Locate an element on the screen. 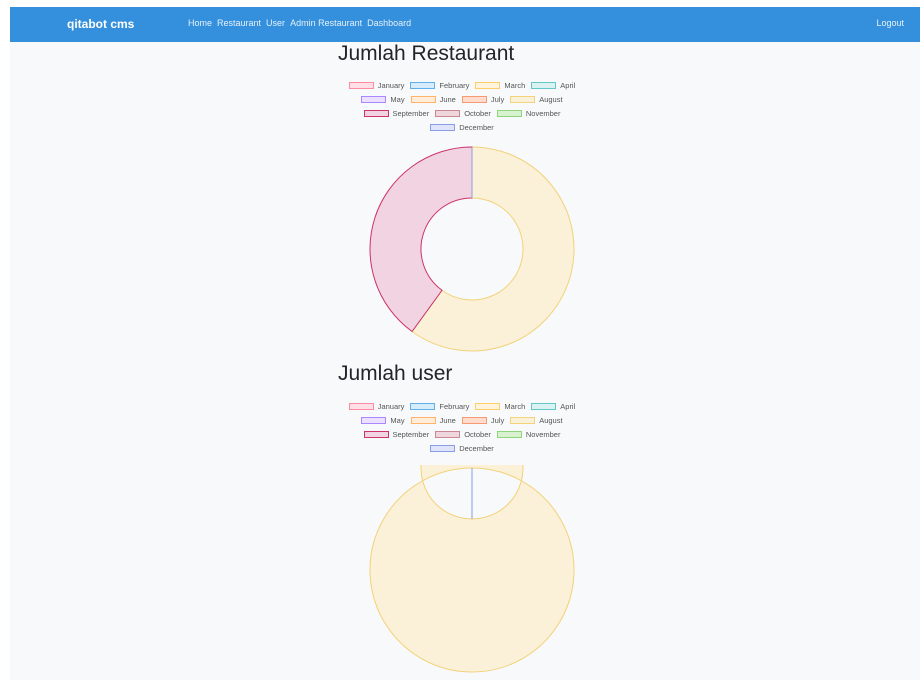 This screenshot has height=680, width=920. nav-restaurant: Restaurant is located at coordinates (239, 23).